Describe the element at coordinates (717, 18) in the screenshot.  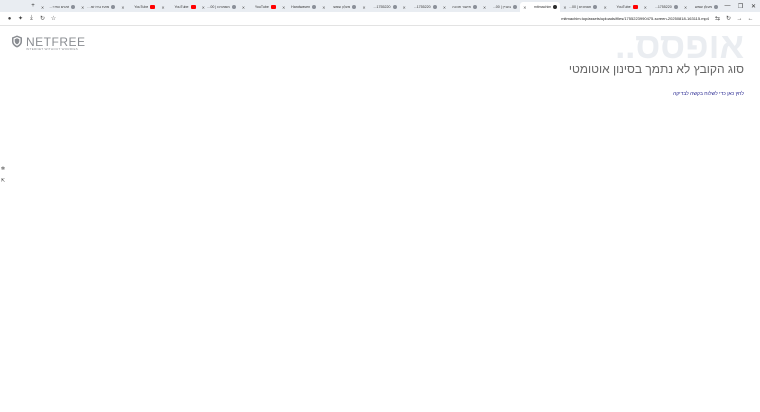
I see `translate-icon: ⇆` at that location.